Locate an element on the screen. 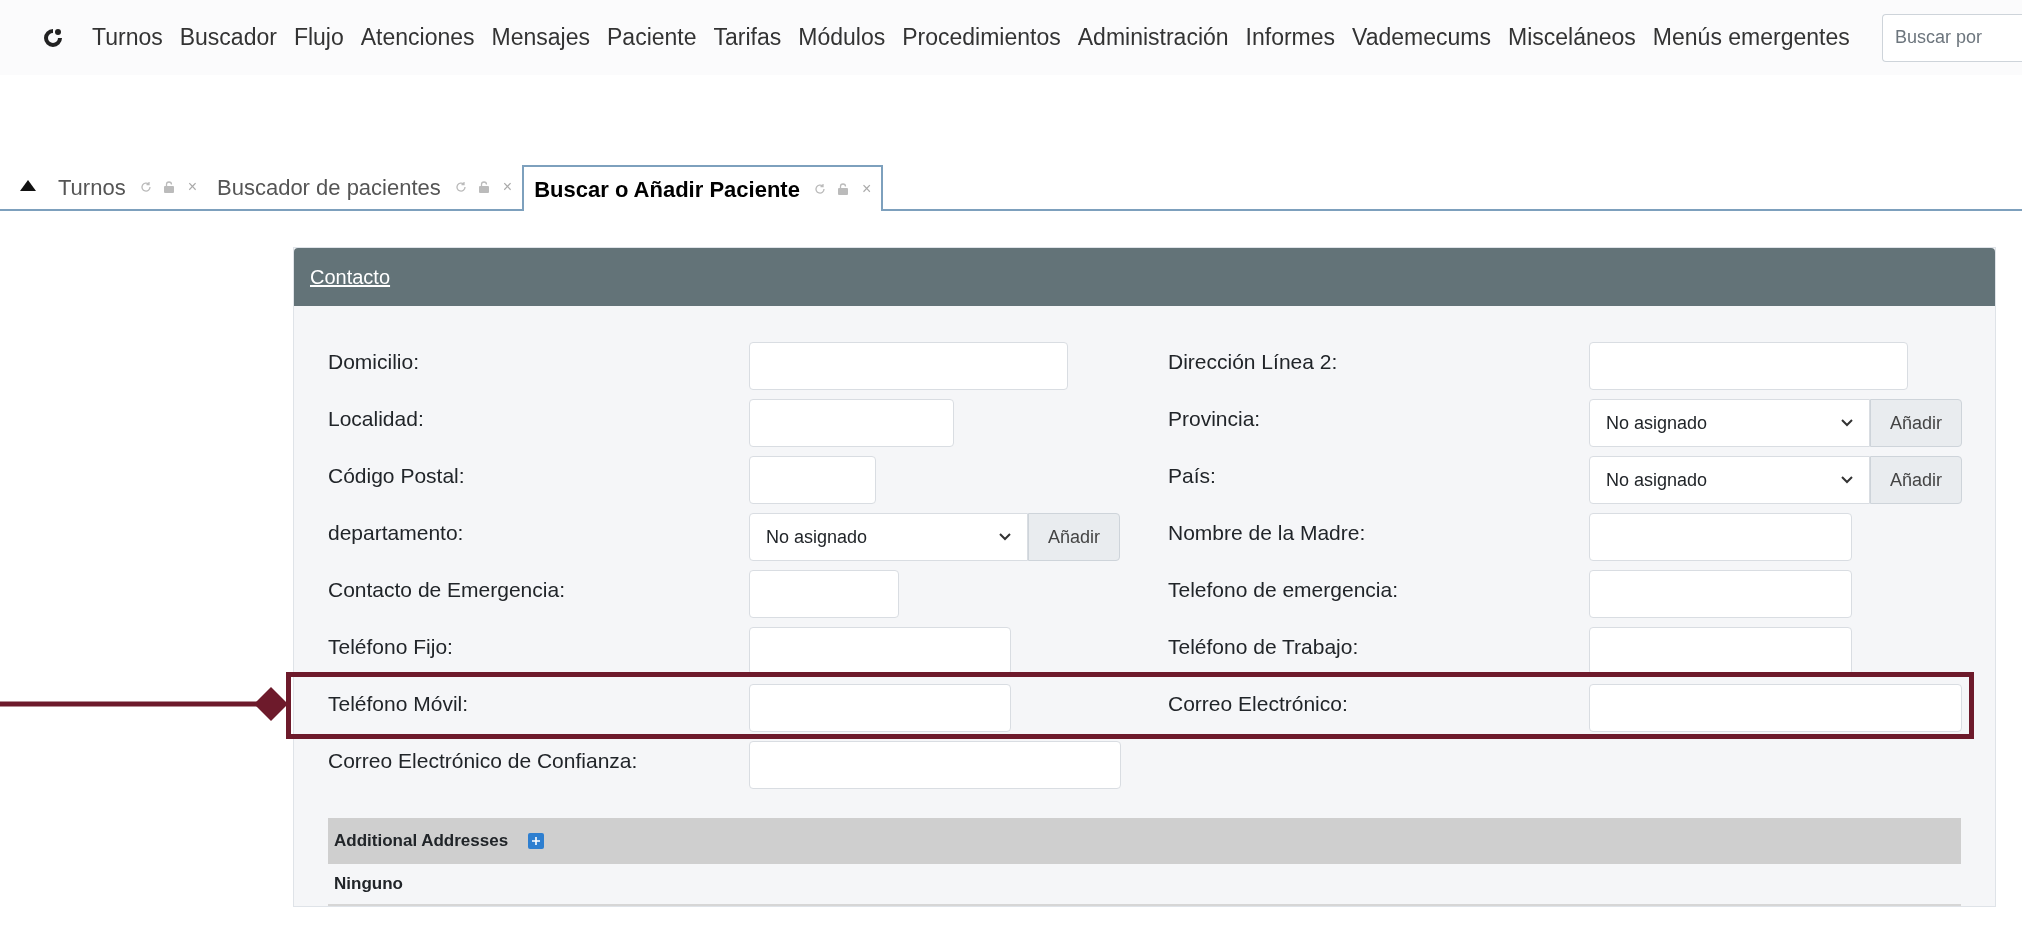 This screenshot has width=2022, height=932. collapse-triangle-icon is located at coordinates (28, 185).